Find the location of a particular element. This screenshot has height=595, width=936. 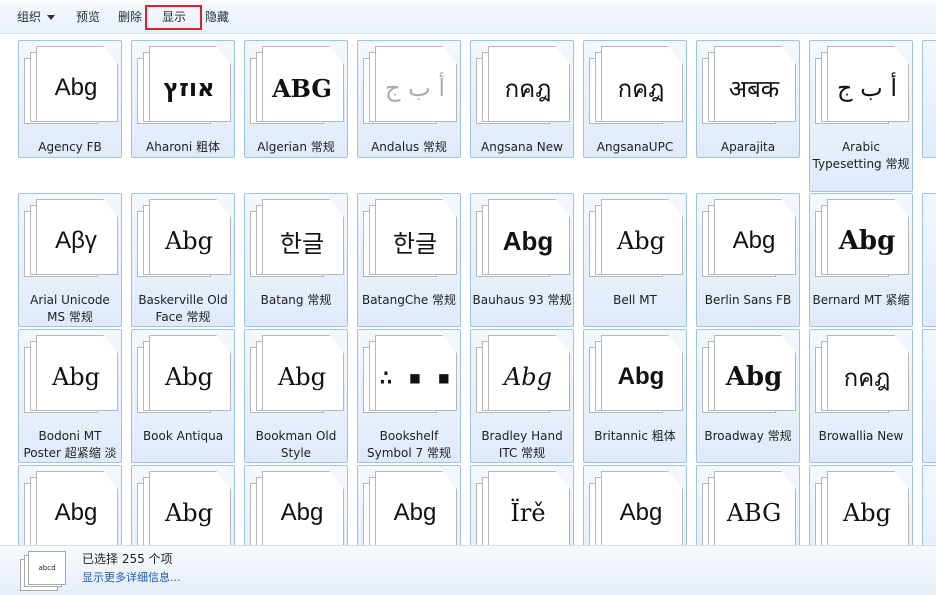

font-item: أ ب ج Arabic Typesetting 常规 is located at coordinates (861, 116).